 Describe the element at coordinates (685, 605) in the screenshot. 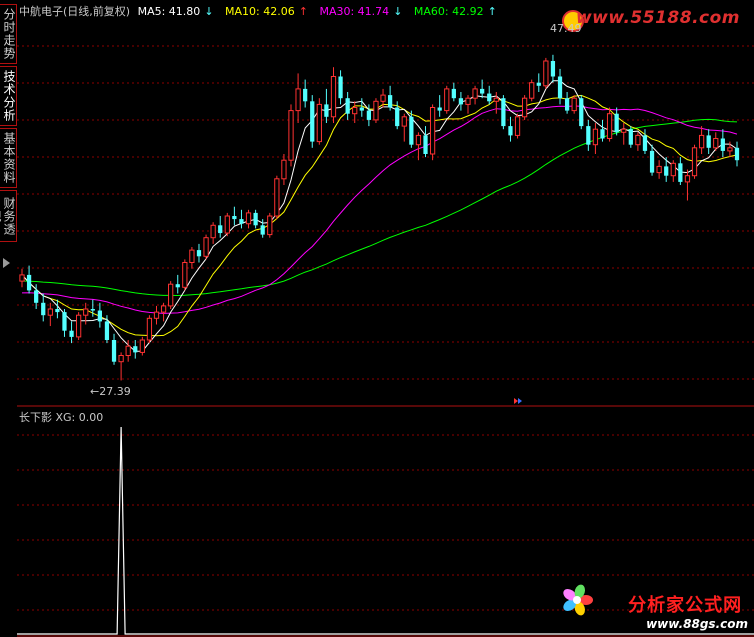

I see `watermark-88gs-title: 分析家公式网` at that location.